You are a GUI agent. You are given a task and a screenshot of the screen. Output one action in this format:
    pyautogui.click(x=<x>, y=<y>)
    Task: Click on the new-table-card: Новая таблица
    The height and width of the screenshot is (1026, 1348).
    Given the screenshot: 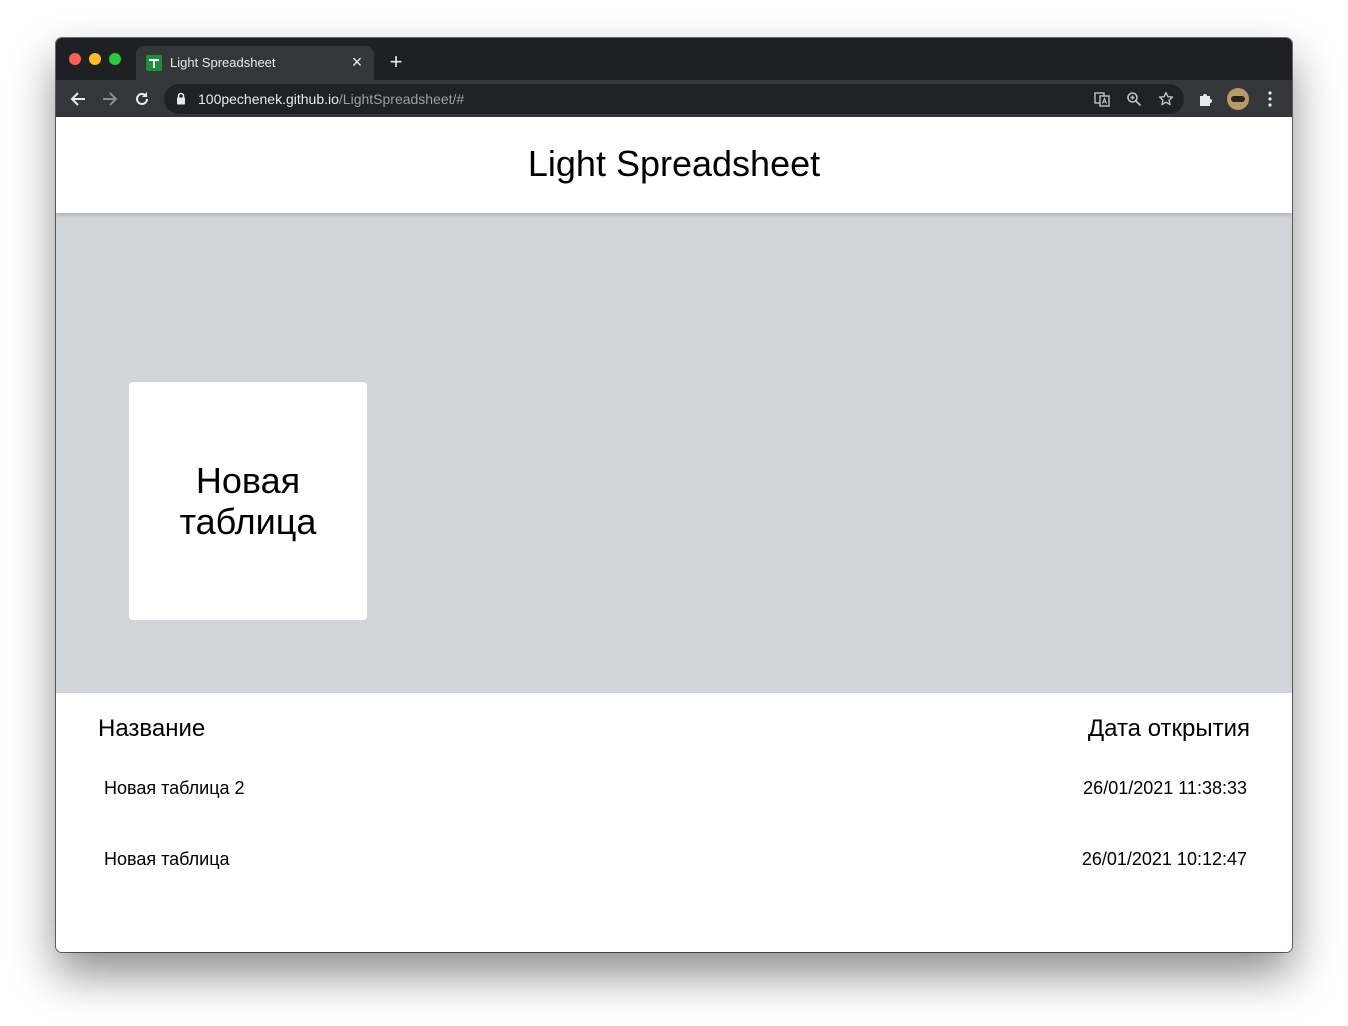 What is the action you would take?
    pyautogui.click(x=248, y=501)
    